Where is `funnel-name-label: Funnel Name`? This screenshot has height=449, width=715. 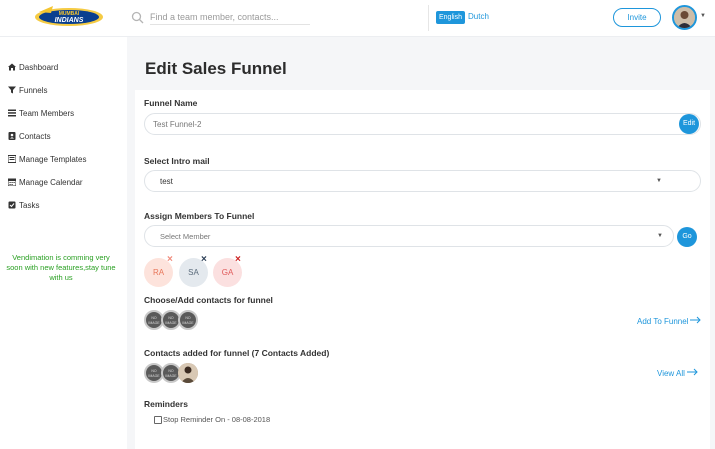 funnel-name-label: Funnel Name is located at coordinates (171, 103).